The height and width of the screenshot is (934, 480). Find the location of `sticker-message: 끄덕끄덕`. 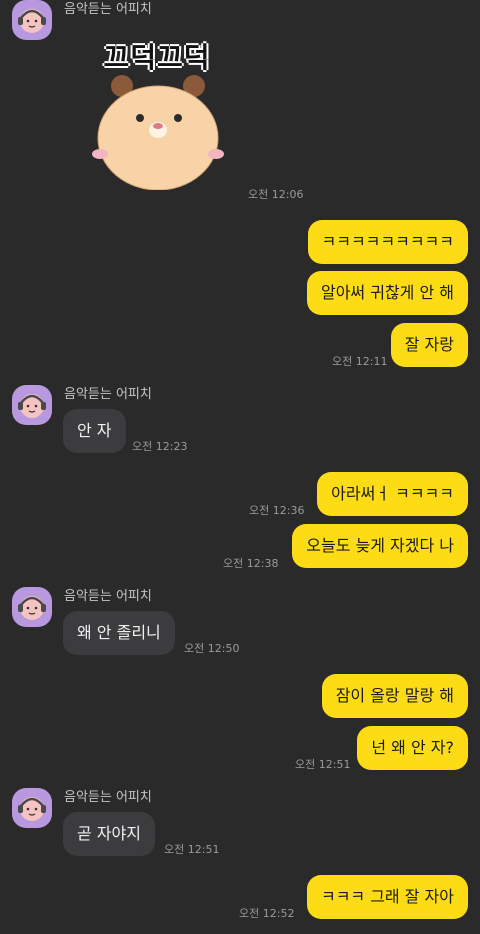

sticker-message: 끄덕끄덕 is located at coordinates (157, 114).